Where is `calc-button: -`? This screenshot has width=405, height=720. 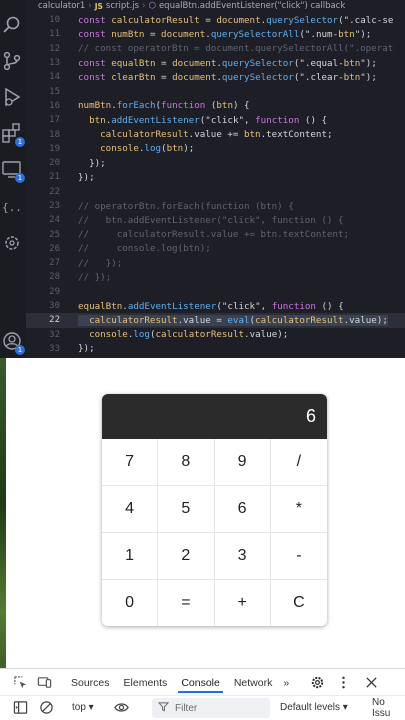 calc-button: - is located at coordinates (298, 556).